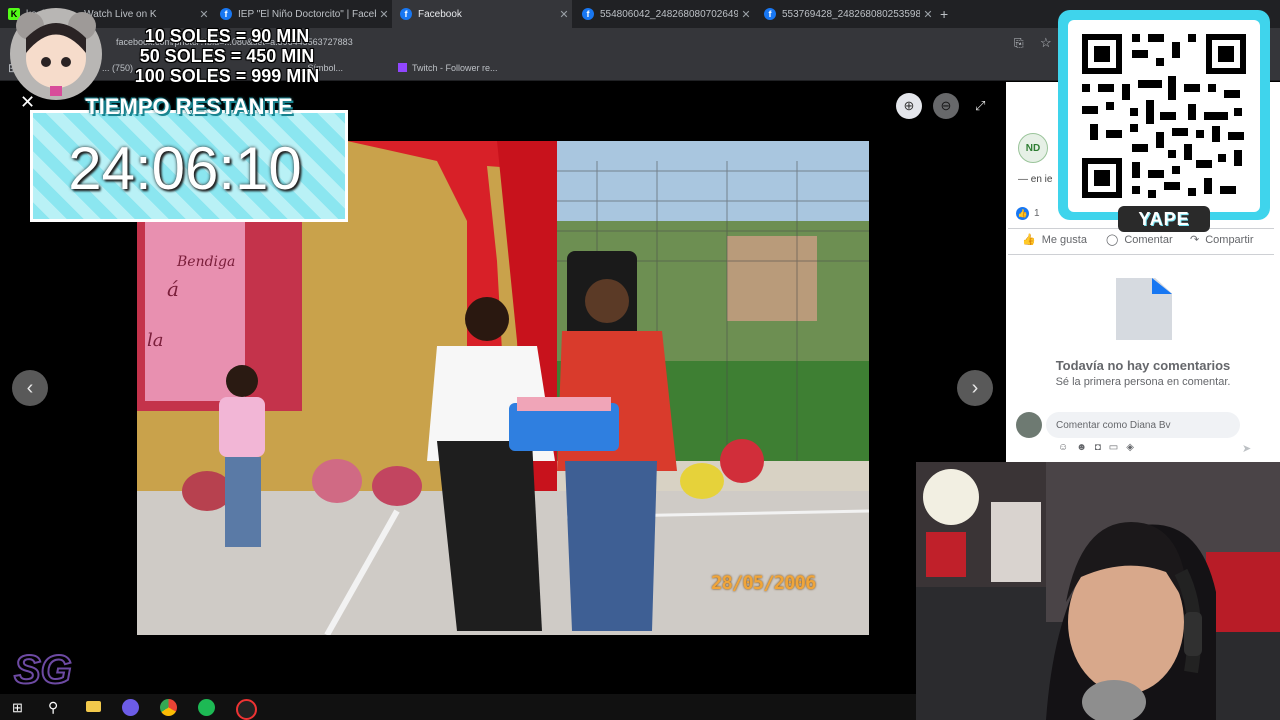 The image size is (1280, 720). What do you see at coordinates (1029, 240) in the screenshot?
I see `thumbs-up-icon: 👍` at bounding box center [1029, 240].